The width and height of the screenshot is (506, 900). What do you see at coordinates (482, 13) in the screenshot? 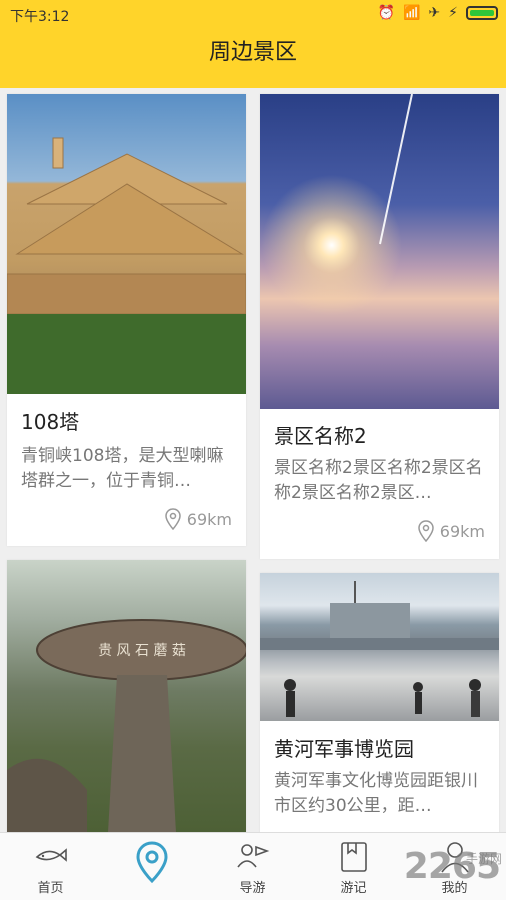
I see `battery-icon` at bounding box center [482, 13].